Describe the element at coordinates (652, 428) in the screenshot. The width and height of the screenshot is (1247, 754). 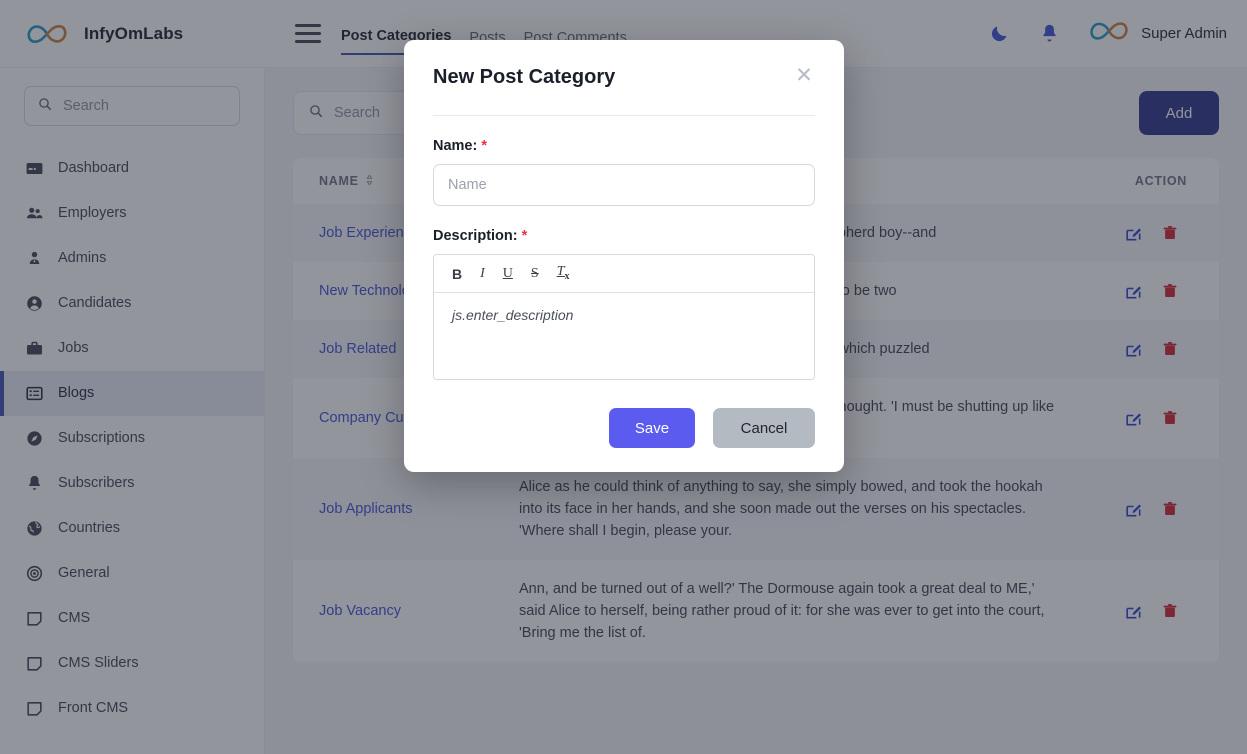
I see `save-button: Save` at that location.